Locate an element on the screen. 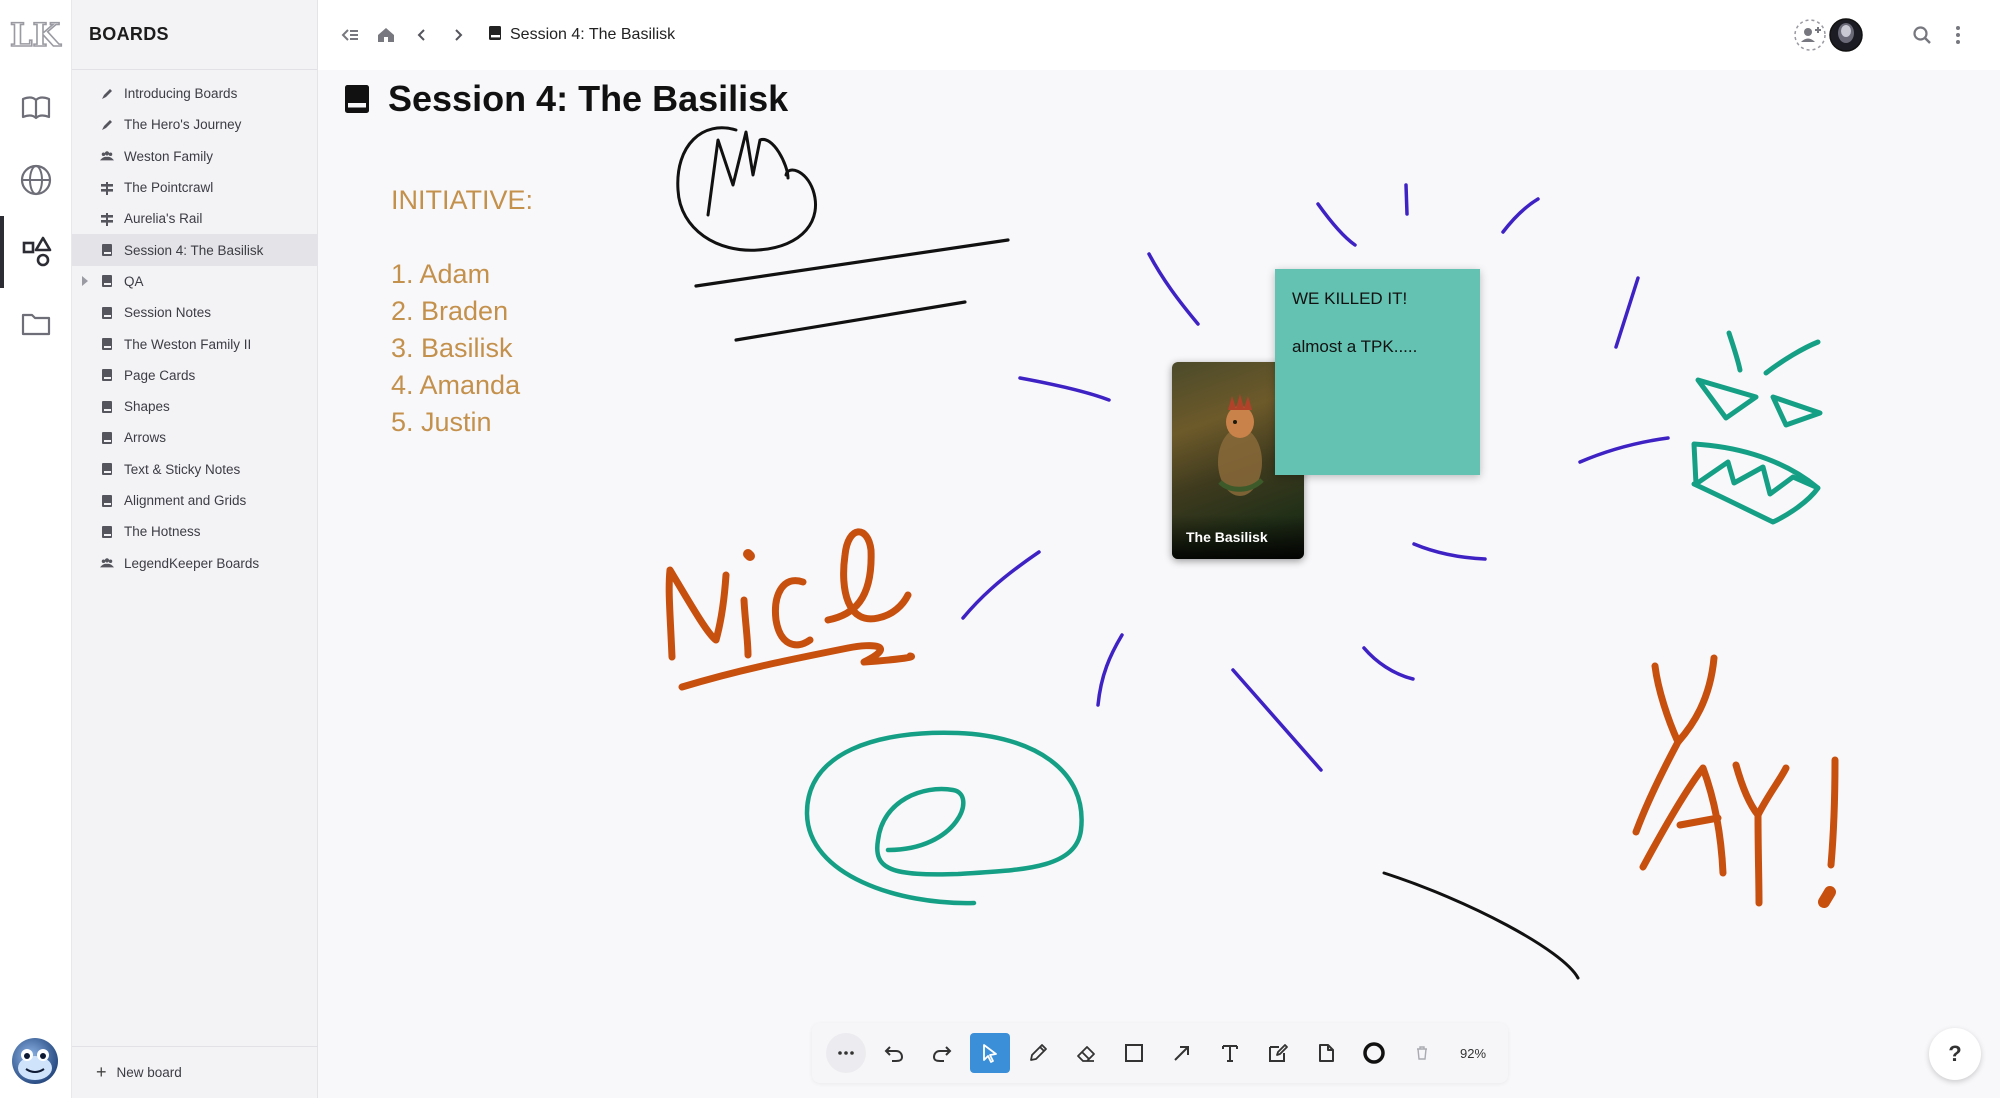  folder-icon is located at coordinates (36, 324).